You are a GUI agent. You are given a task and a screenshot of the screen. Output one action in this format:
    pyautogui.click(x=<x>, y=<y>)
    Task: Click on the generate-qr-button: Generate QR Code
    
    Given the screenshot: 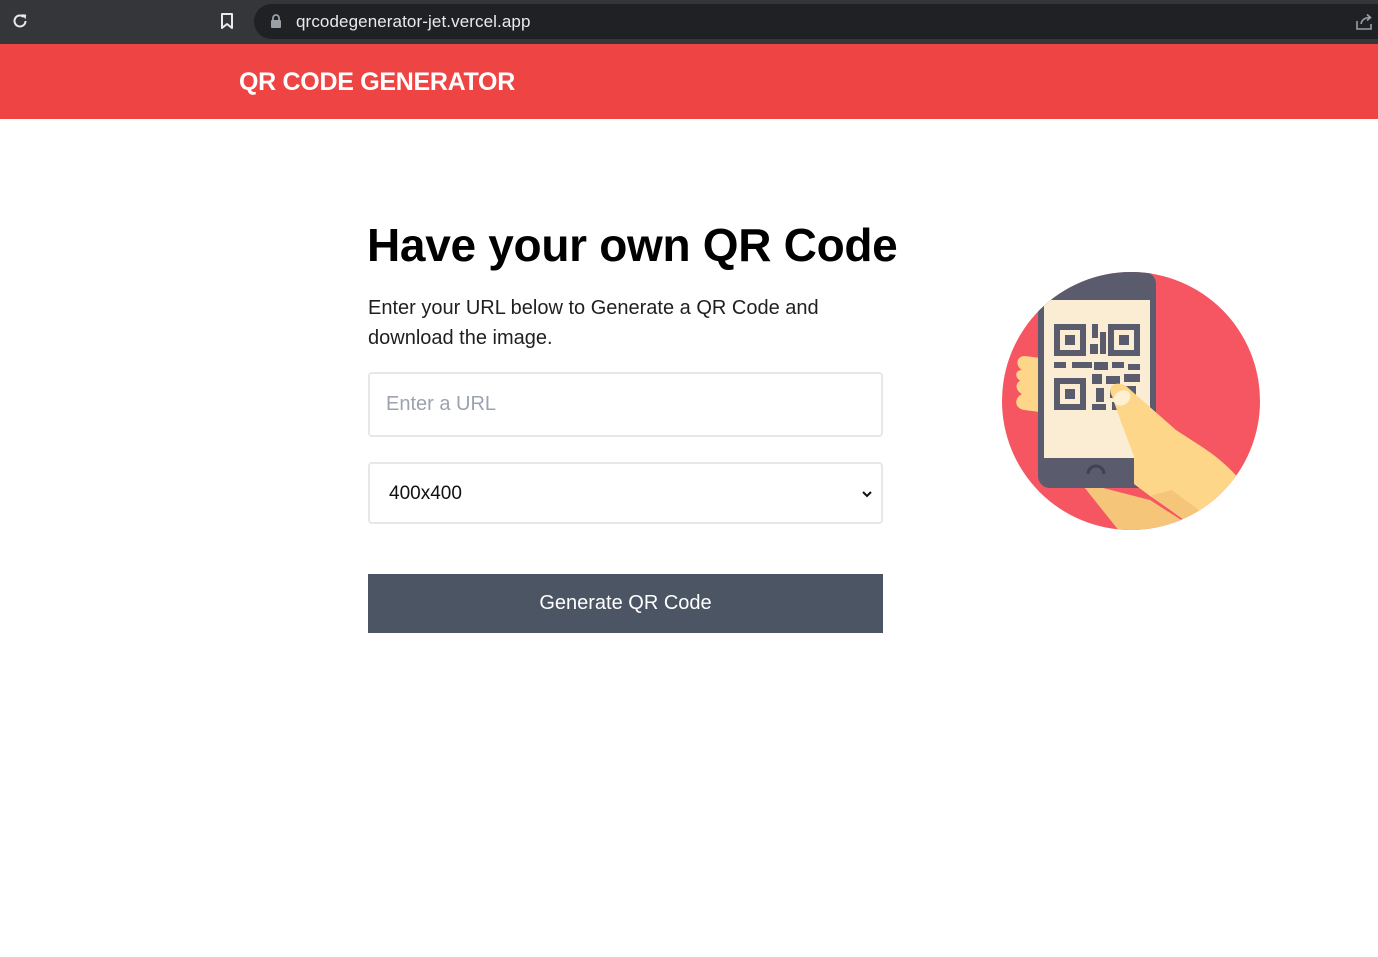 What is the action you would take?
    pyautogui.click(x=625, y=603)
    